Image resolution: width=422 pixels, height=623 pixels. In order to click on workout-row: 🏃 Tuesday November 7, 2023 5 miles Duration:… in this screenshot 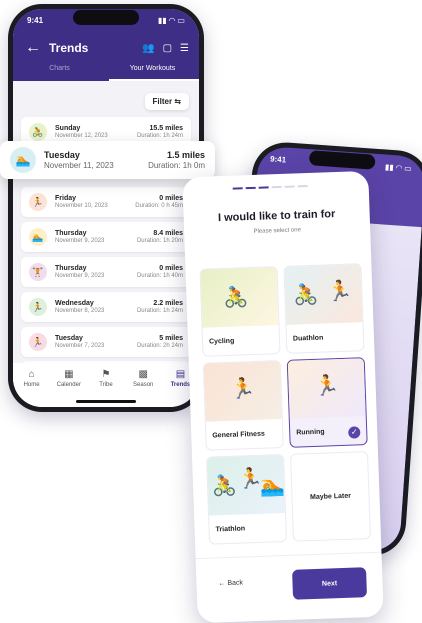, I will do `click(106, 342)`.